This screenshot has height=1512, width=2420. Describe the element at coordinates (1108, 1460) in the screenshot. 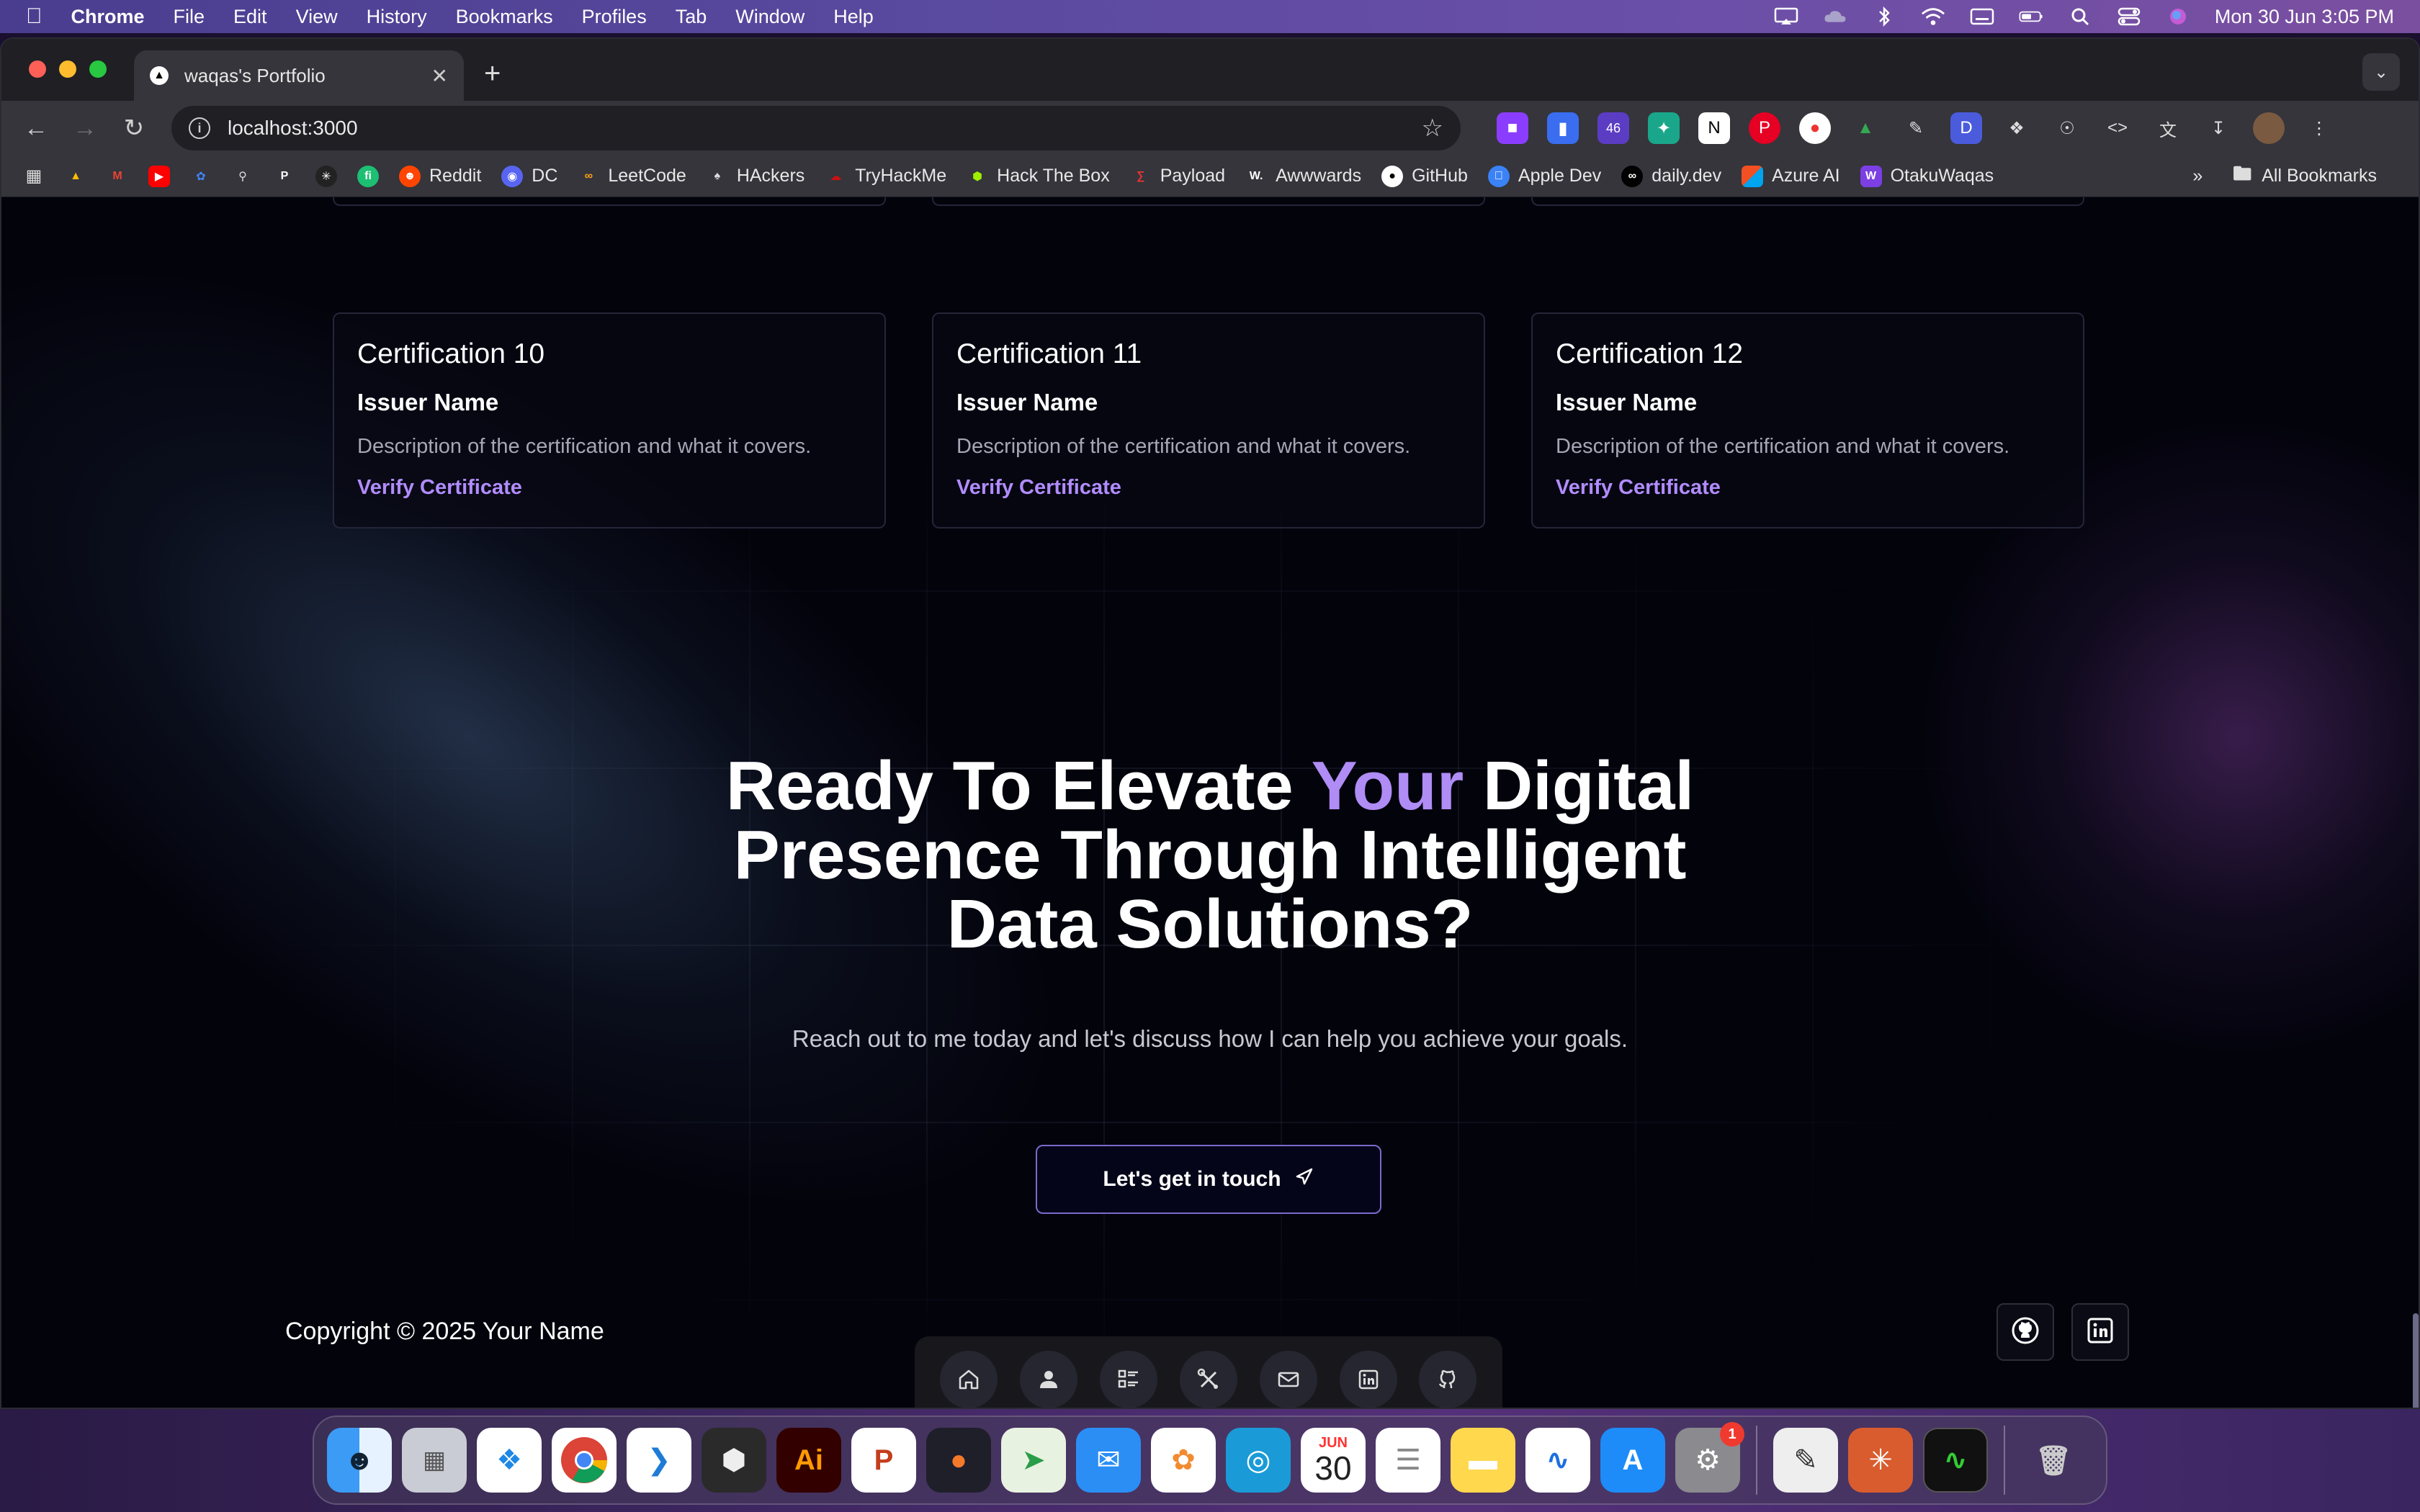

I see `mail-app-icon: ✉` at that location.